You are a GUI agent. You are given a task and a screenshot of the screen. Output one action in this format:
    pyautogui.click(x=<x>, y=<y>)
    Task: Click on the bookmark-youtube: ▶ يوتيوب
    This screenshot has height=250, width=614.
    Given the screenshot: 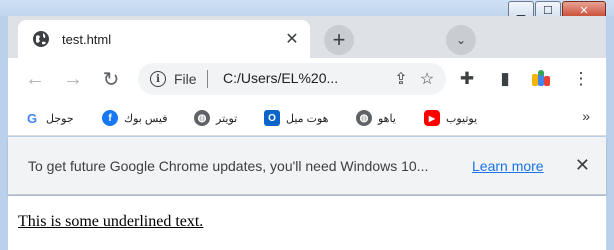 What is the action you would take?
    pyautogui.click(x=450, y=118)
    